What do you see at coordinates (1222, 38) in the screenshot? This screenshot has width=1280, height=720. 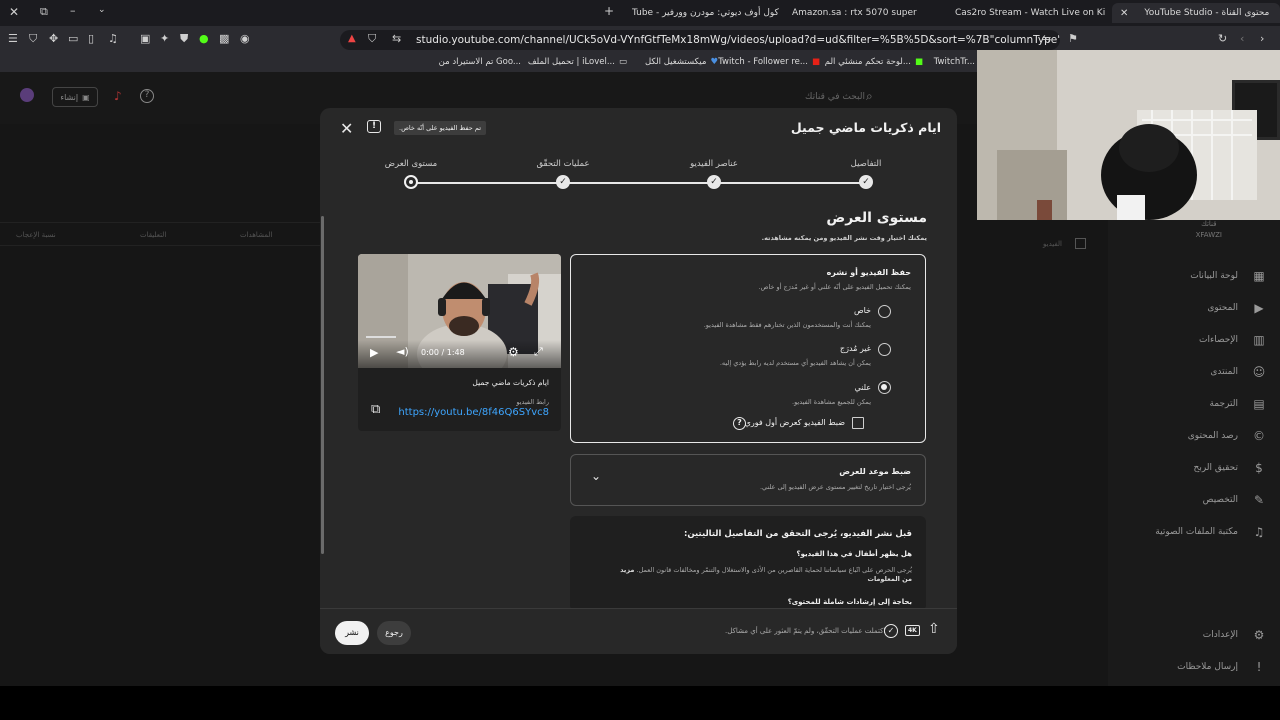 I see `reload-icon: ↻` at bounding box center [1222, 38].